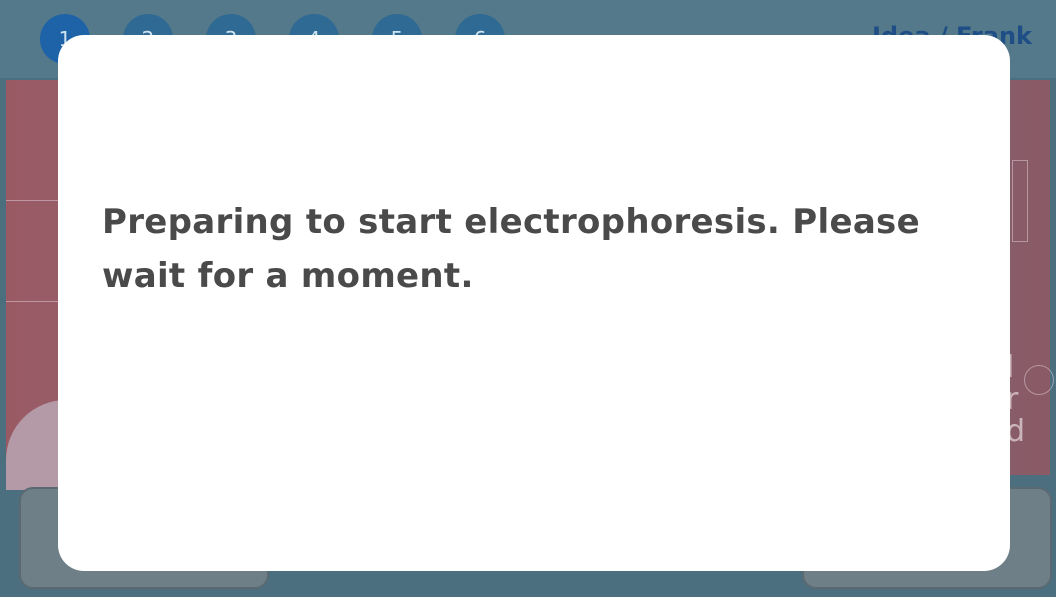  Describe the element at coordinates (1020, 201) in the screenshot. I see `background-outline-right` at that location.